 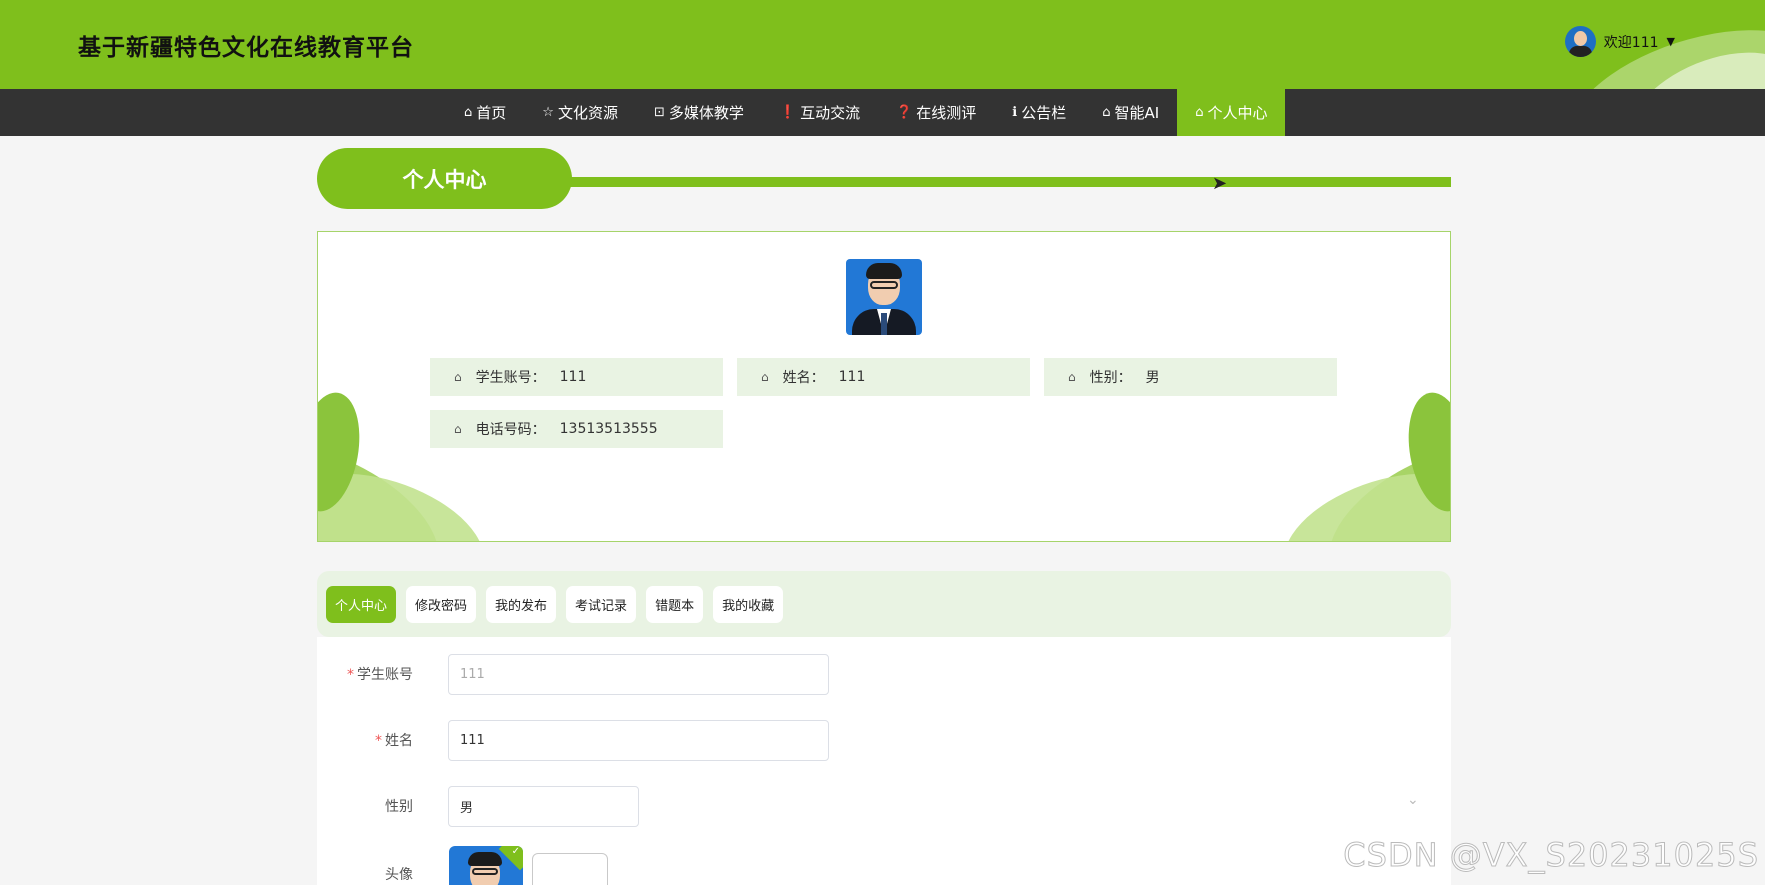 I want to click on nav-item-ai: ⌂ 智能AI, so click(x=1130, y=112).